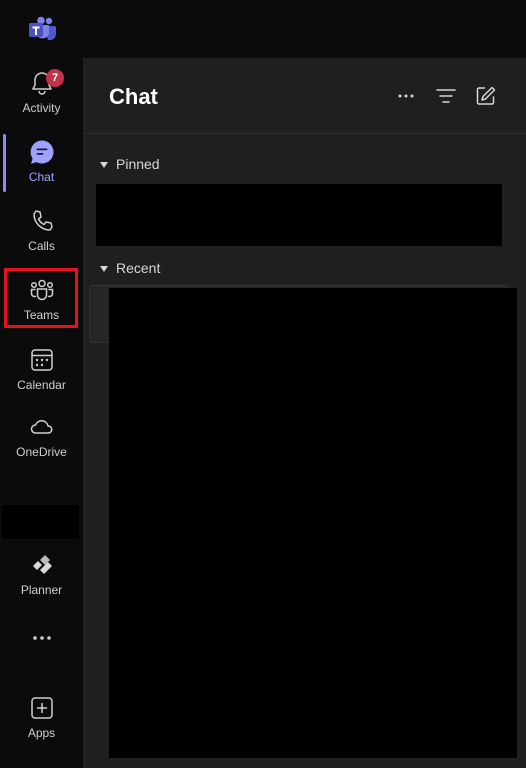 Image resolution: width=526 pixels, height=768 pixels. Describe the element at coordinates (43, 220) in the screenshot. I see `phone-icon` at that location.